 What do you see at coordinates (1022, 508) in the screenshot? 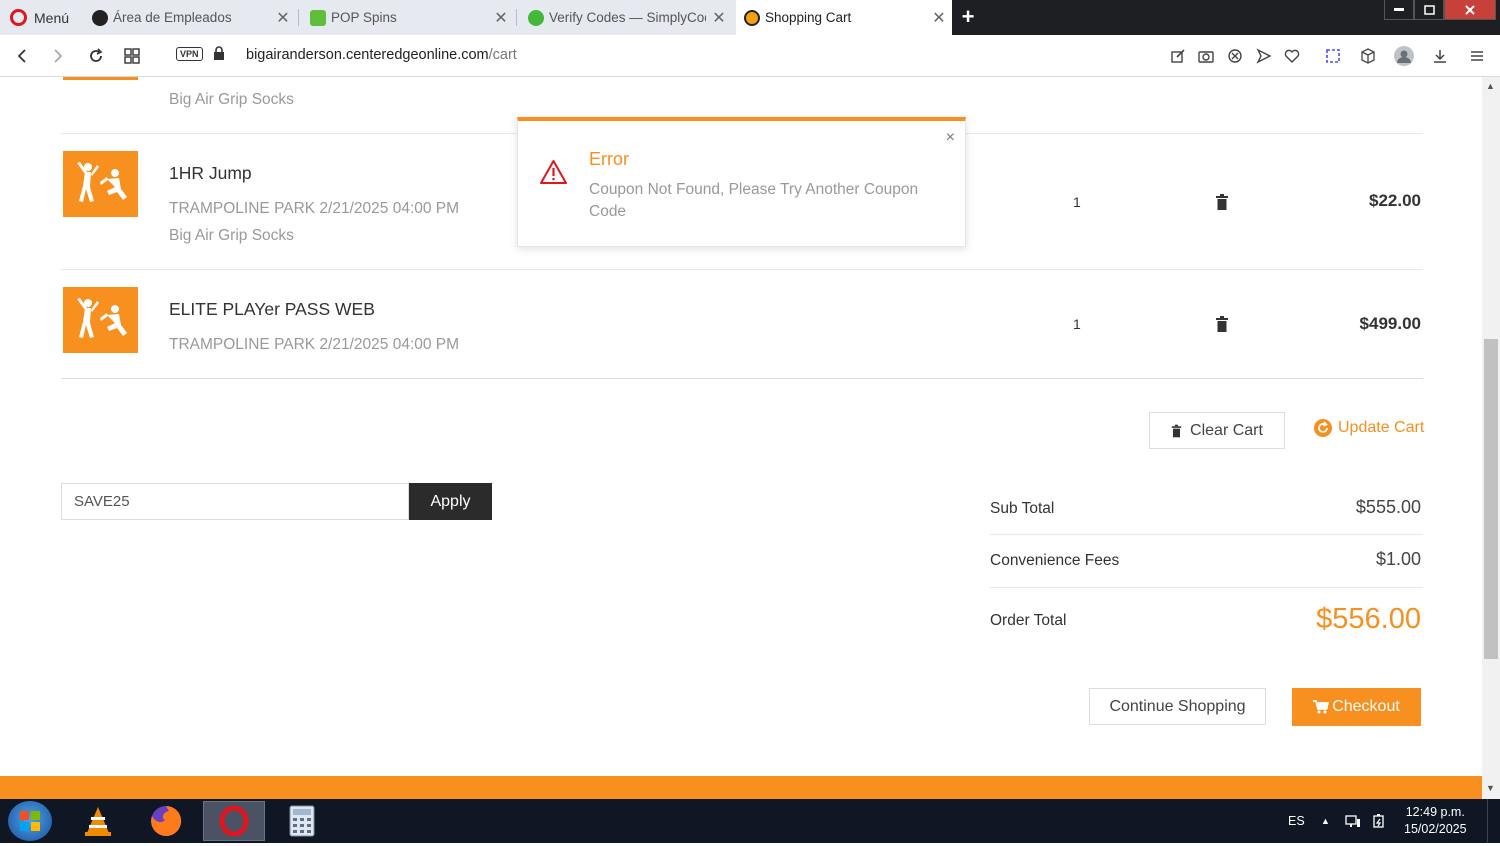
I see `subtotal-label: Sub Total` at bounding box center [1022, 508].